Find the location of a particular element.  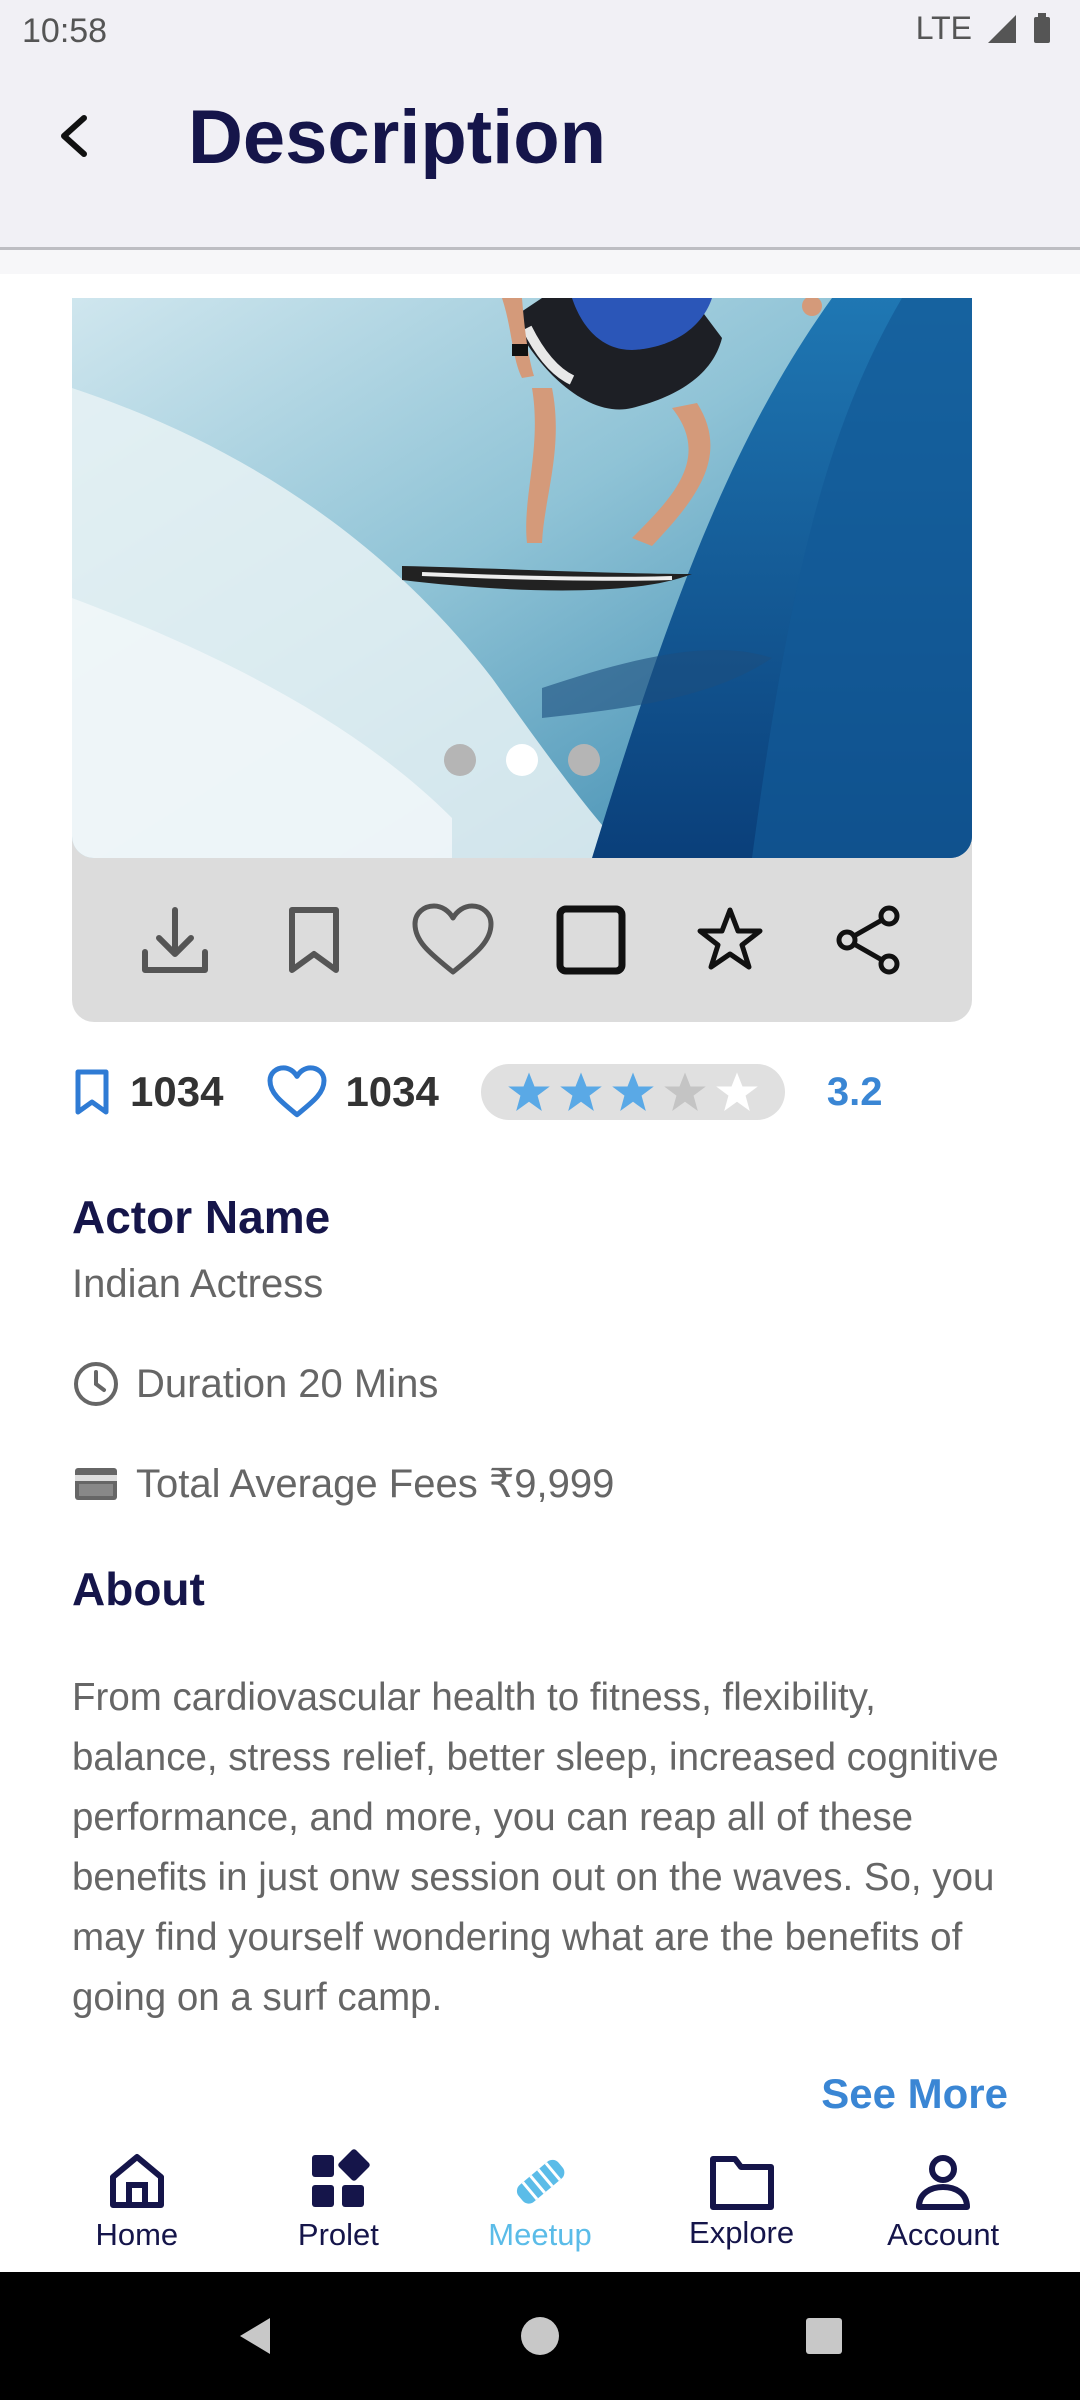

grid-icon is located at coordinates (341, 2178).